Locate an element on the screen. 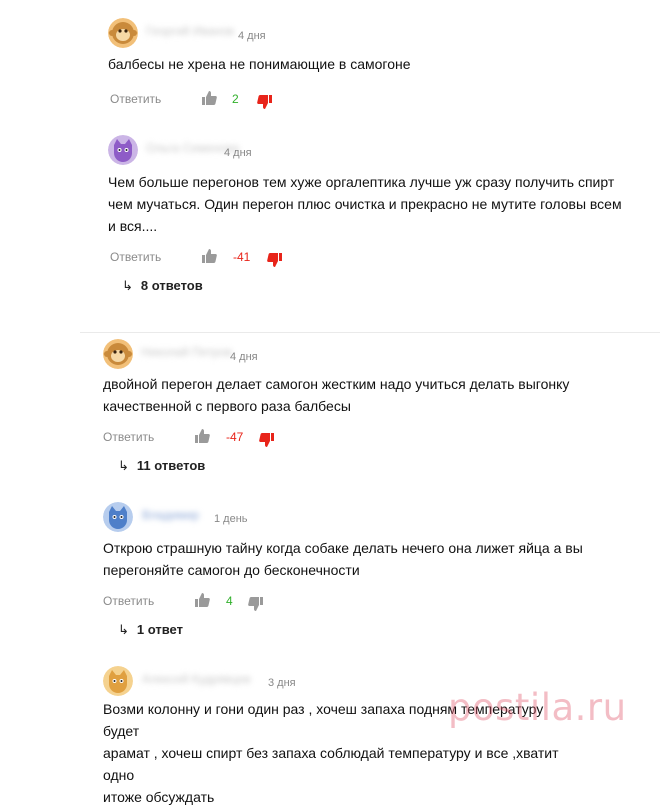 The height and width of the screenshot is (808, 660). rating-score: -47 is located at coordinates (235, 437).